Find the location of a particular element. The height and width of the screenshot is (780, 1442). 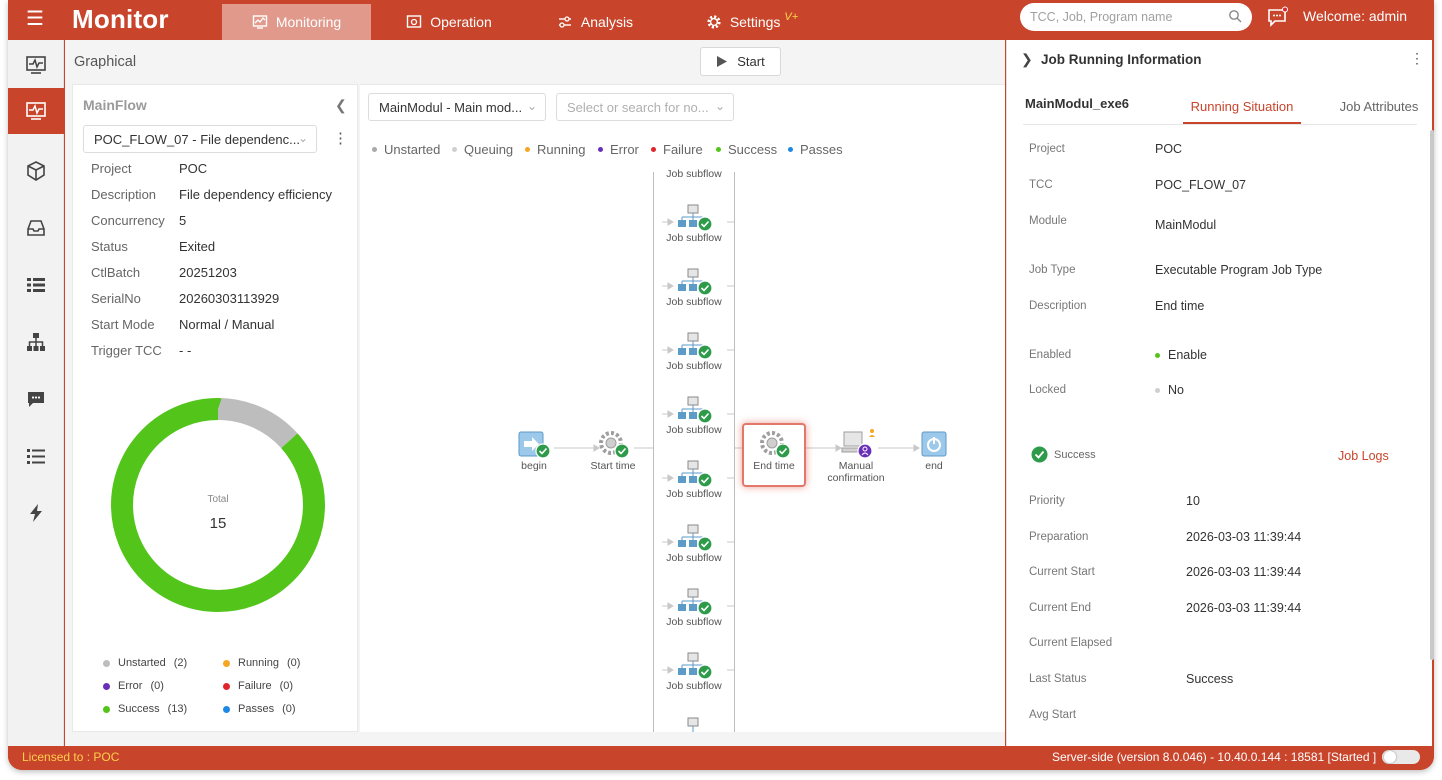

node-label: End time is located at coordinates (774, 466).